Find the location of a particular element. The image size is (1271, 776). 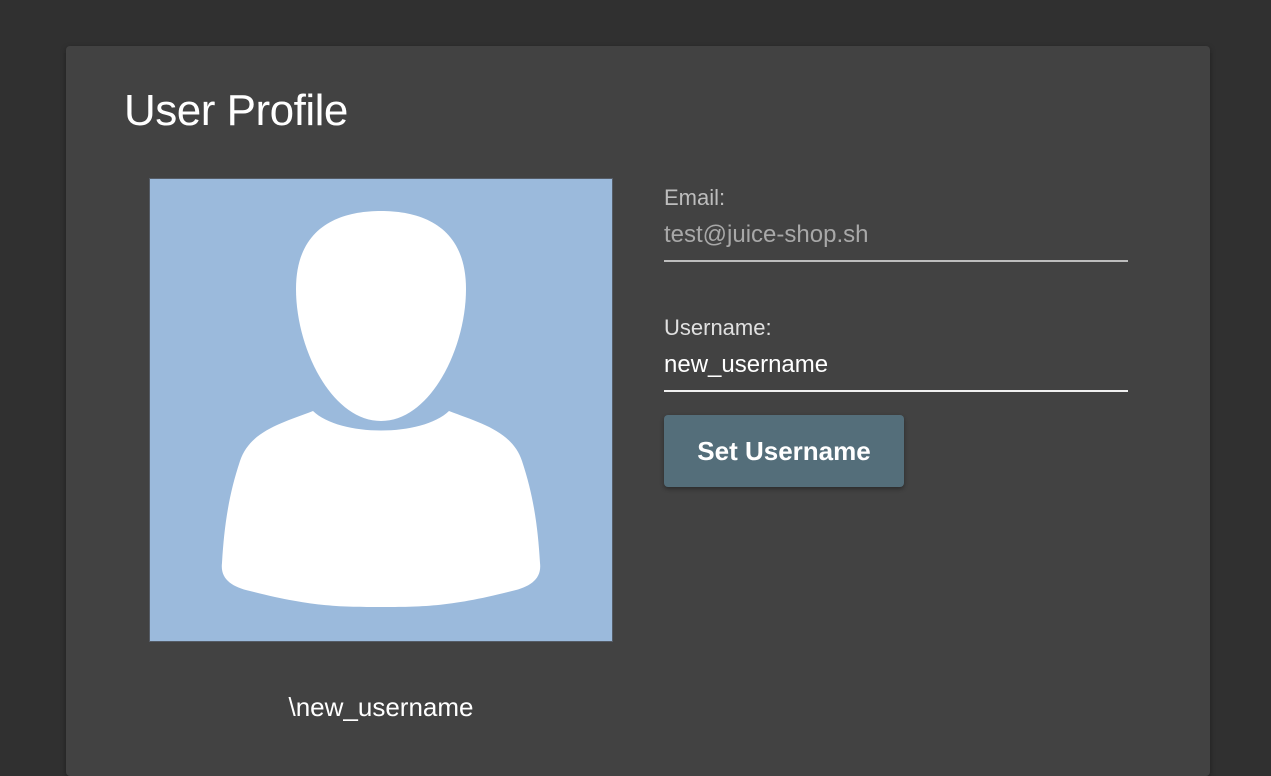

default-user-silhouette-icon is located at coordinates (381, 409).